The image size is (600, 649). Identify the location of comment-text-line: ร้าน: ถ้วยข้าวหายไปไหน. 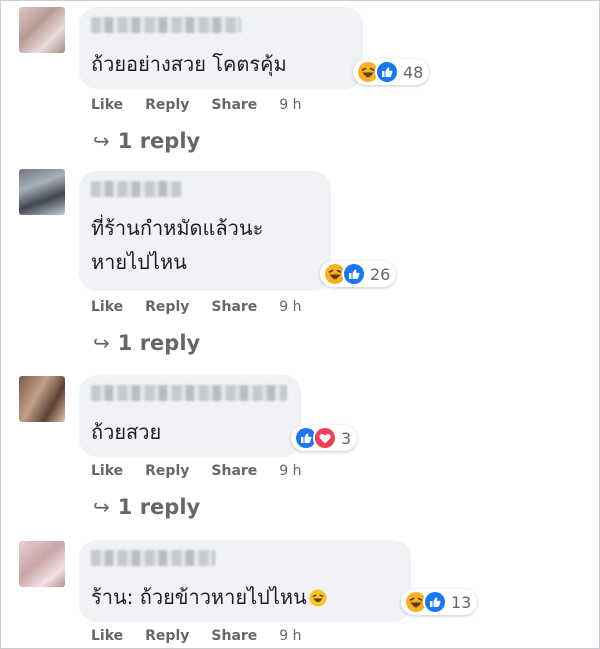
(199, 597).